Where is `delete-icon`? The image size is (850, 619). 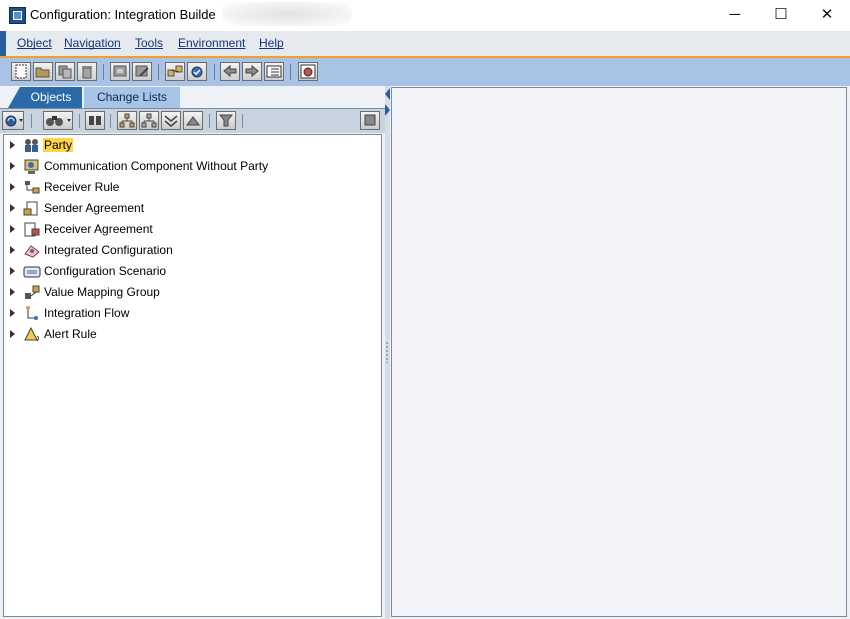
delete-icon is located at coordinates (87, 72).